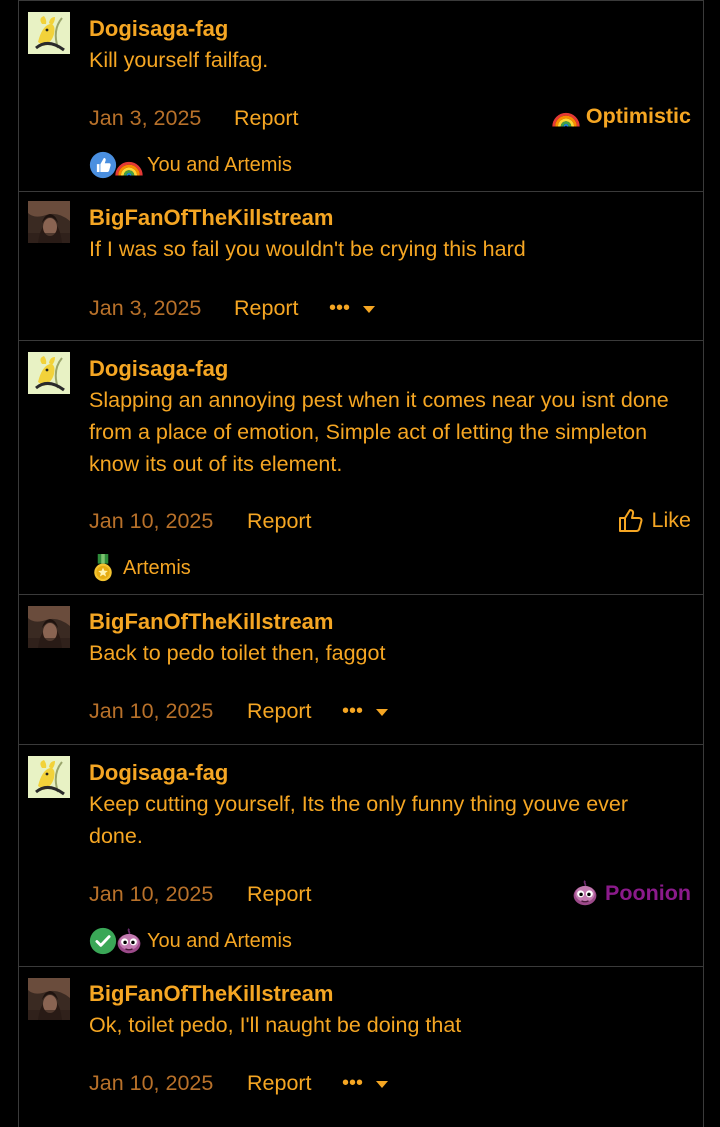 This screenshot has width=720, height=1127. I want to click on thumbs-up-icon, so click(103, 165).